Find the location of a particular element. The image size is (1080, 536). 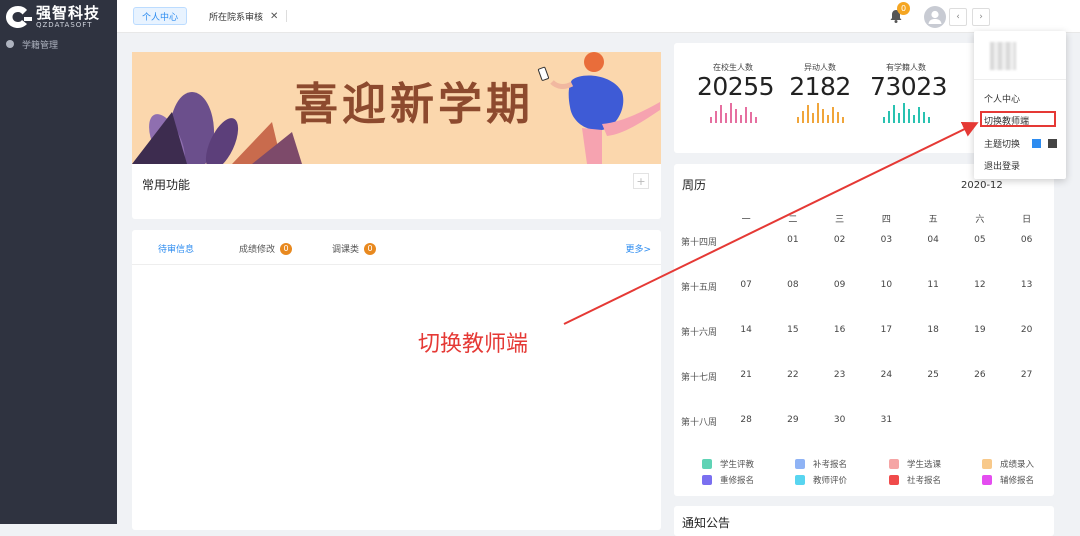

annotation-label: 切换教师端 is located at coordinates (473, 344).